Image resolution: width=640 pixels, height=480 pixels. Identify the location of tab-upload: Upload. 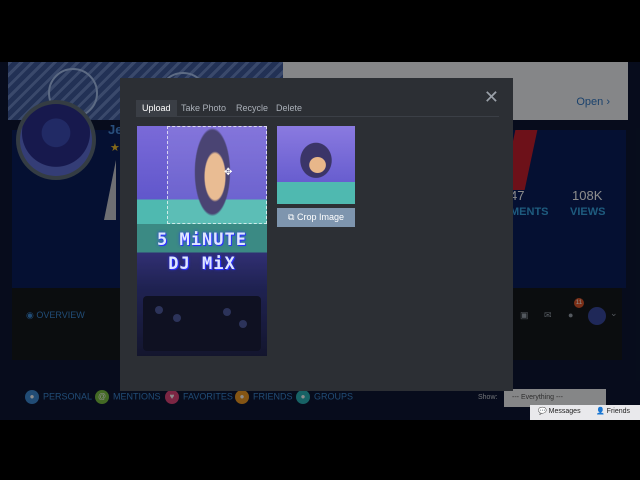
(156, 108).